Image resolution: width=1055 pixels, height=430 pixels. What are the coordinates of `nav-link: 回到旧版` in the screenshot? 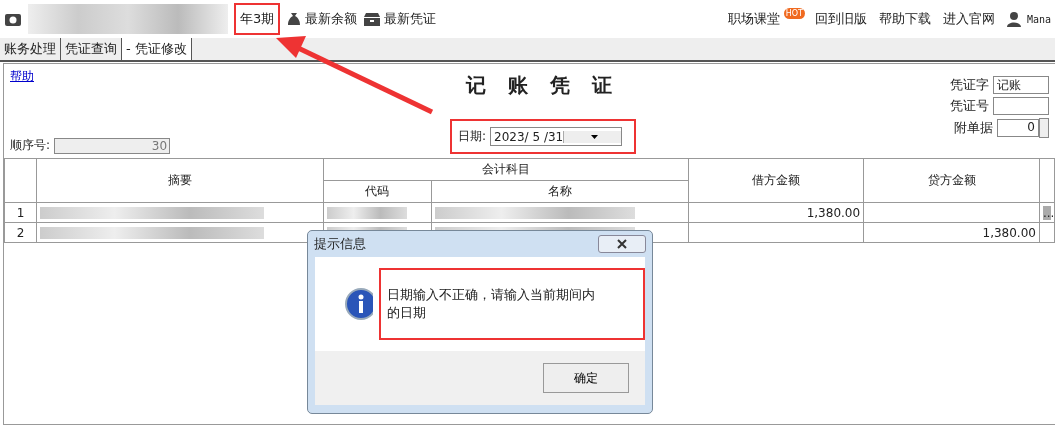 It's located at (840, 19).